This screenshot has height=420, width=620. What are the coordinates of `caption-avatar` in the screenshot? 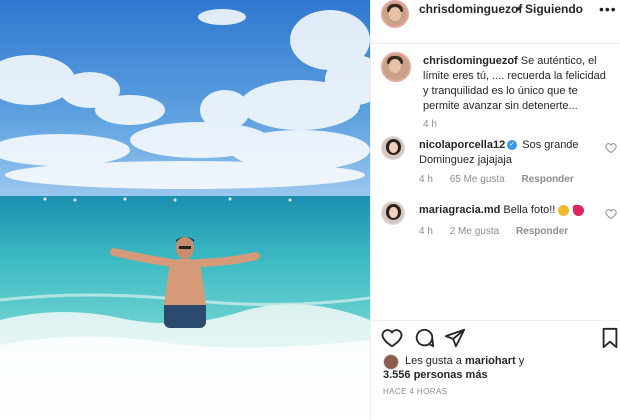 It's located at (396, 67).